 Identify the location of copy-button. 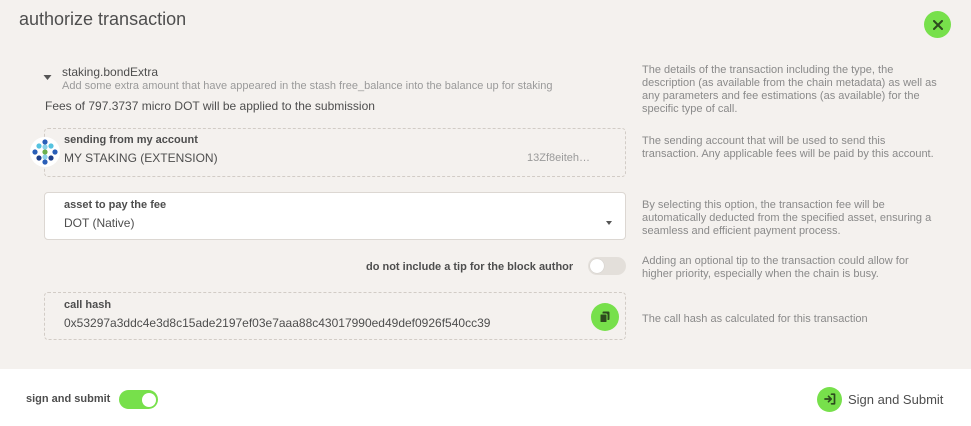
(605, 317).